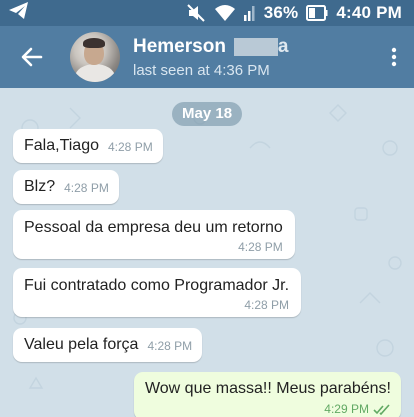 The width and height of the screenshot is (414, 417). I want to click on mute-icon, so click(196, 13).